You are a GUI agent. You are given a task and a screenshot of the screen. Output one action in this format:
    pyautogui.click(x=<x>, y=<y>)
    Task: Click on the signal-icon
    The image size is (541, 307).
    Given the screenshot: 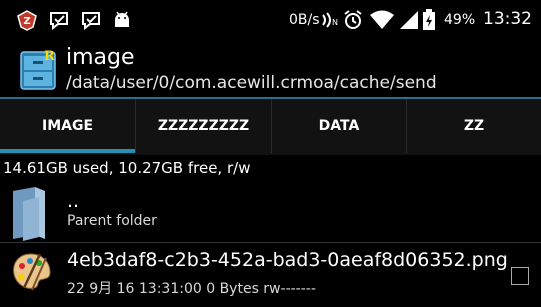 What is the action you would take?
    pyautogui.click(x=409, y=20)
    